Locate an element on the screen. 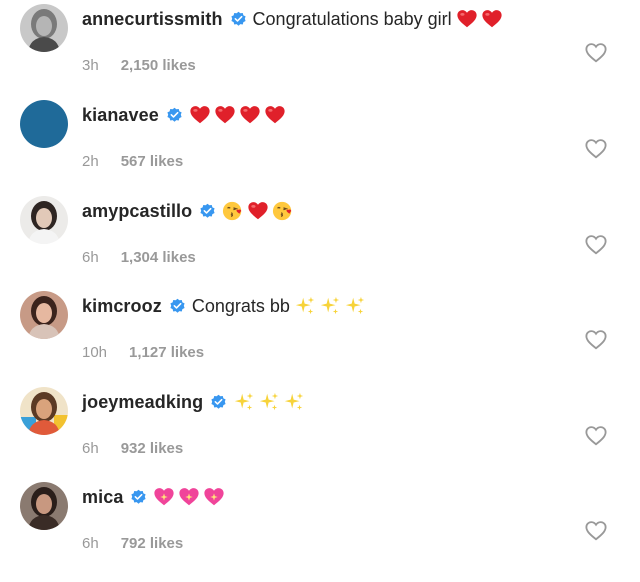 Image resolution: width=640 pixels, height=582 pixels. username-link: annecurtissmith is located at coordinates (152, 19).